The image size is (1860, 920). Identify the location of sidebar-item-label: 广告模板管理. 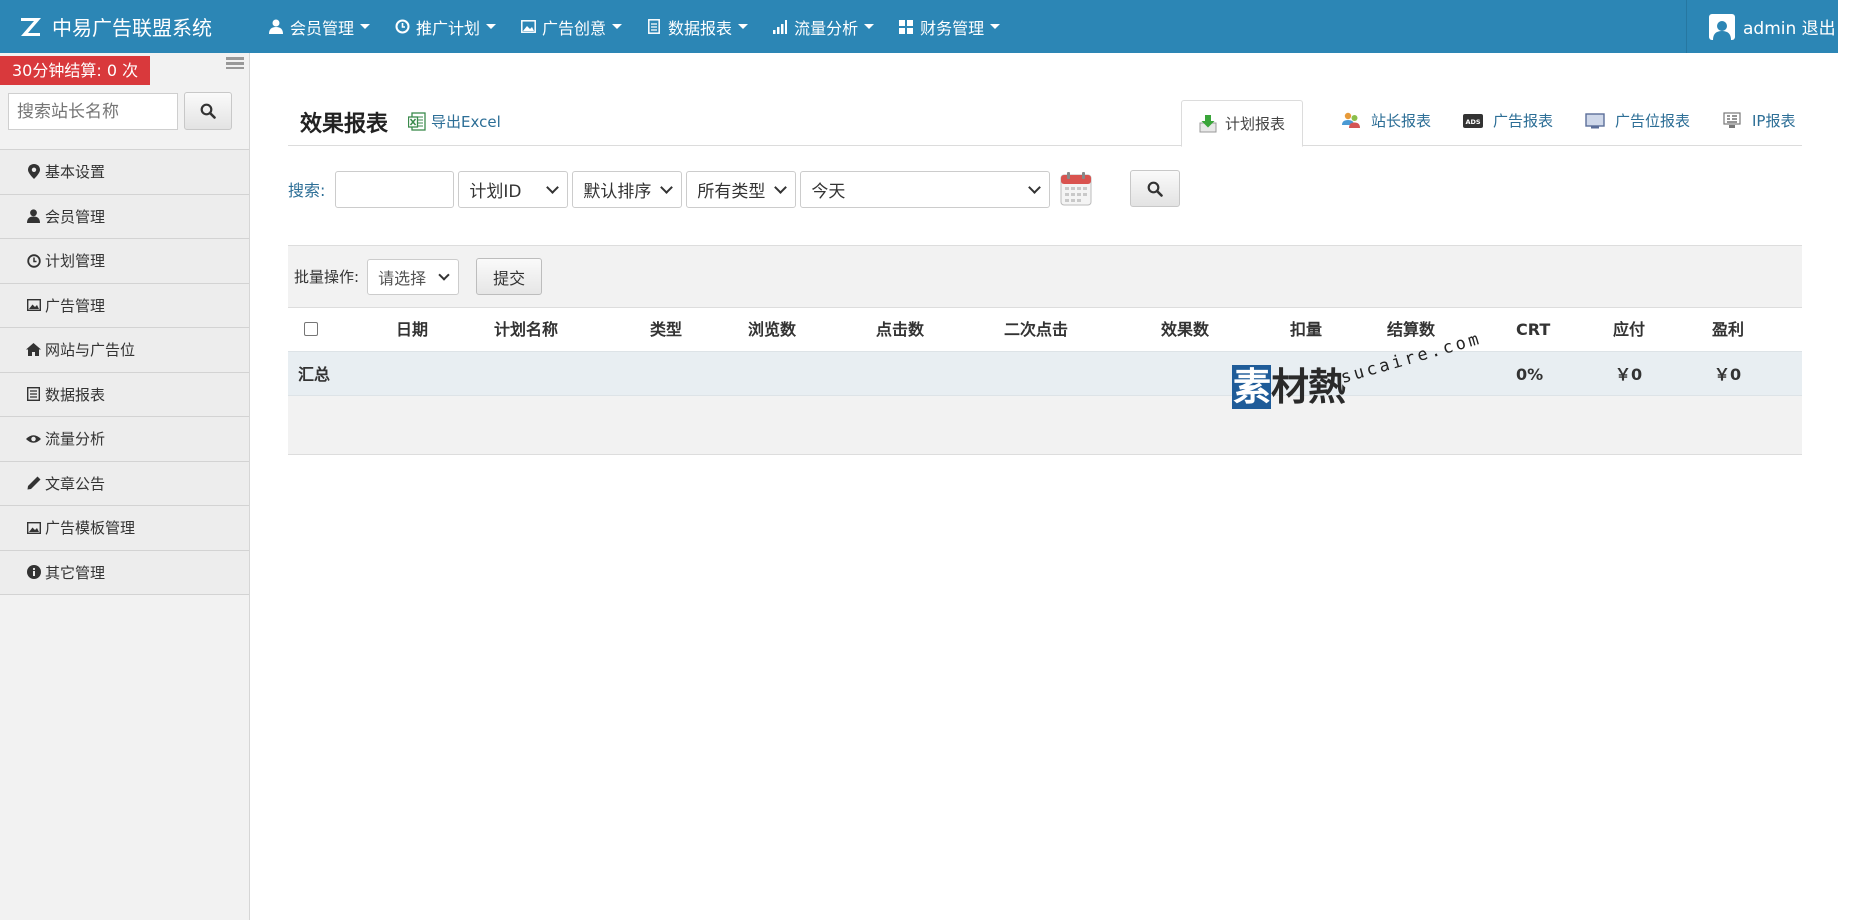
(90, 528).